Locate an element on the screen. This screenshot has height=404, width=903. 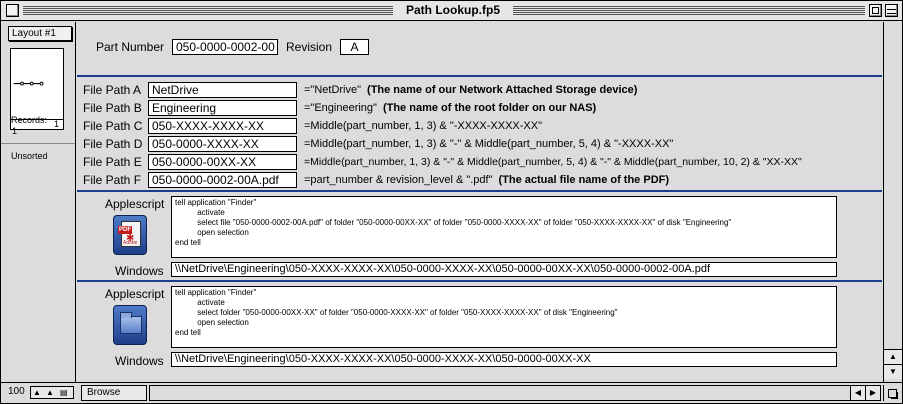
page-number: 1 is located at coordinates (56, 124).